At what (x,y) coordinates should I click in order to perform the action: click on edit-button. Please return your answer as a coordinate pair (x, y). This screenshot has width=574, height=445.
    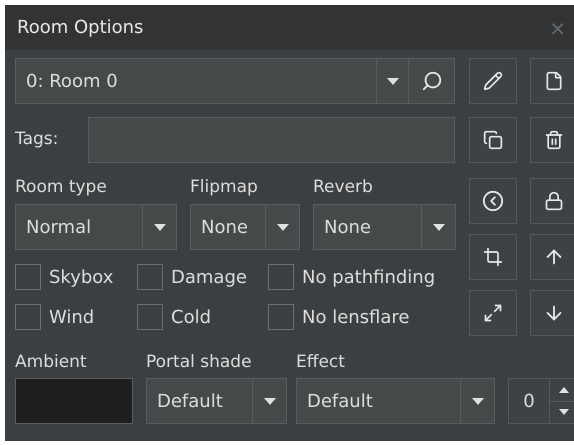
    Looking at the image, I should click on (493, 81).